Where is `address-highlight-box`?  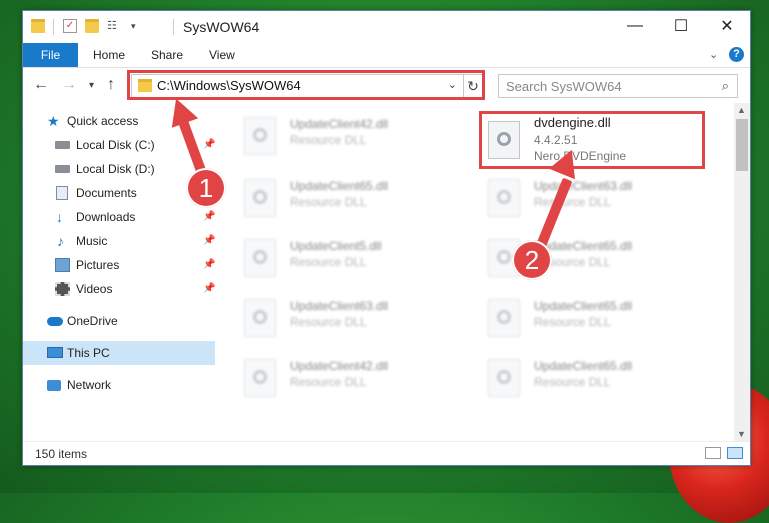
address-highlight-box is located at coordinates (306, 85).